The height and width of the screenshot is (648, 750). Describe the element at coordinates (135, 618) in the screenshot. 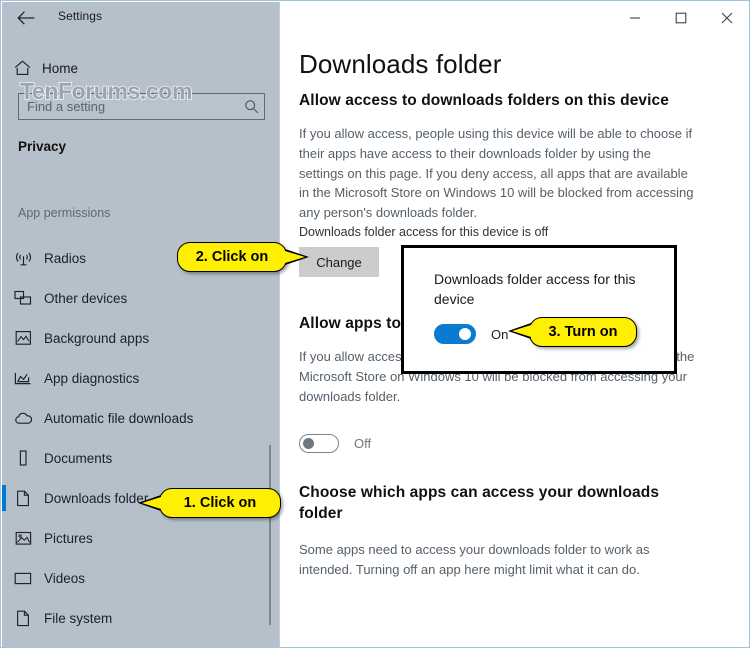

I see `sidebar-item-file-system: File system` at that location.